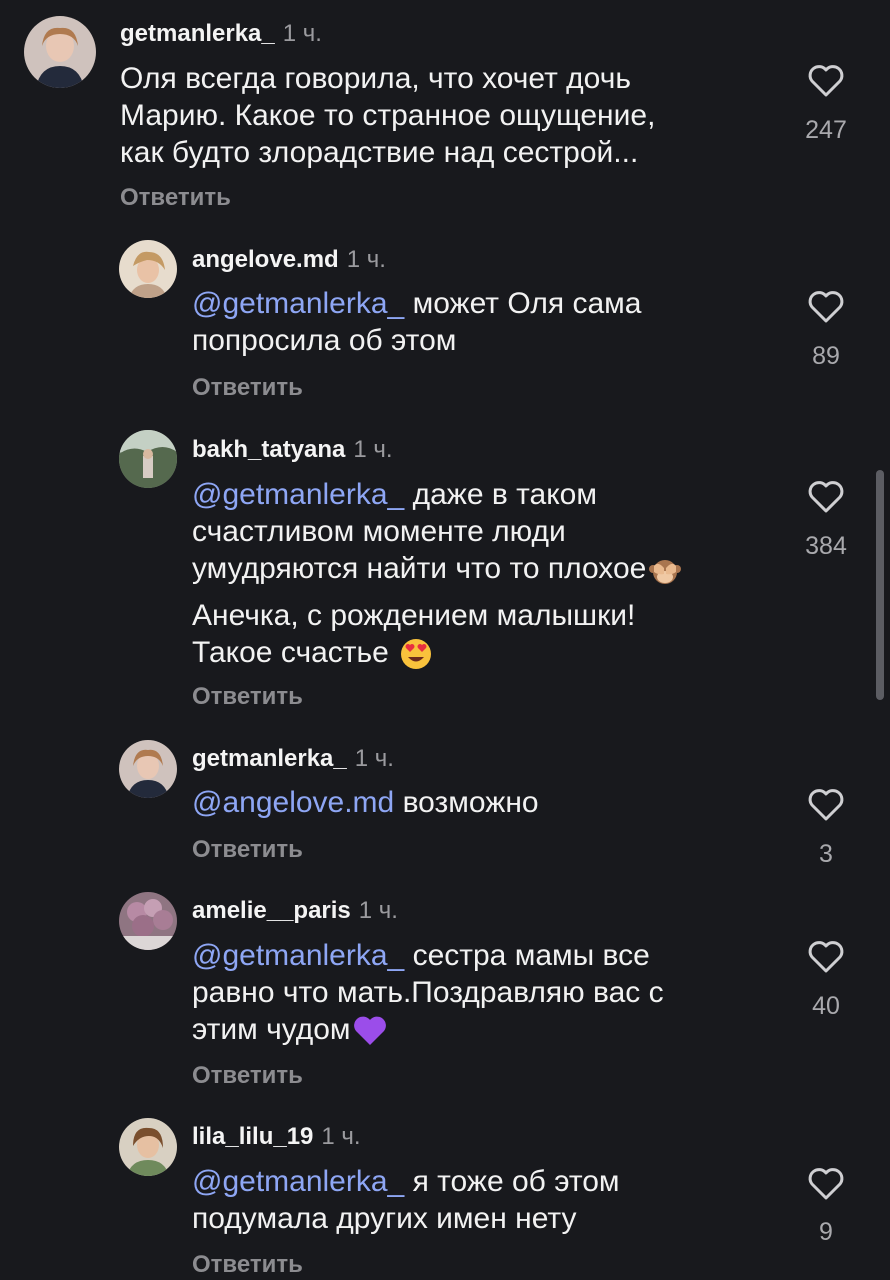 The width and height of the screenshot is (890, 1280). Describe the element at coordinates (466, 802) in the screenshot. I see `comment-line-text: возможно` at that location.